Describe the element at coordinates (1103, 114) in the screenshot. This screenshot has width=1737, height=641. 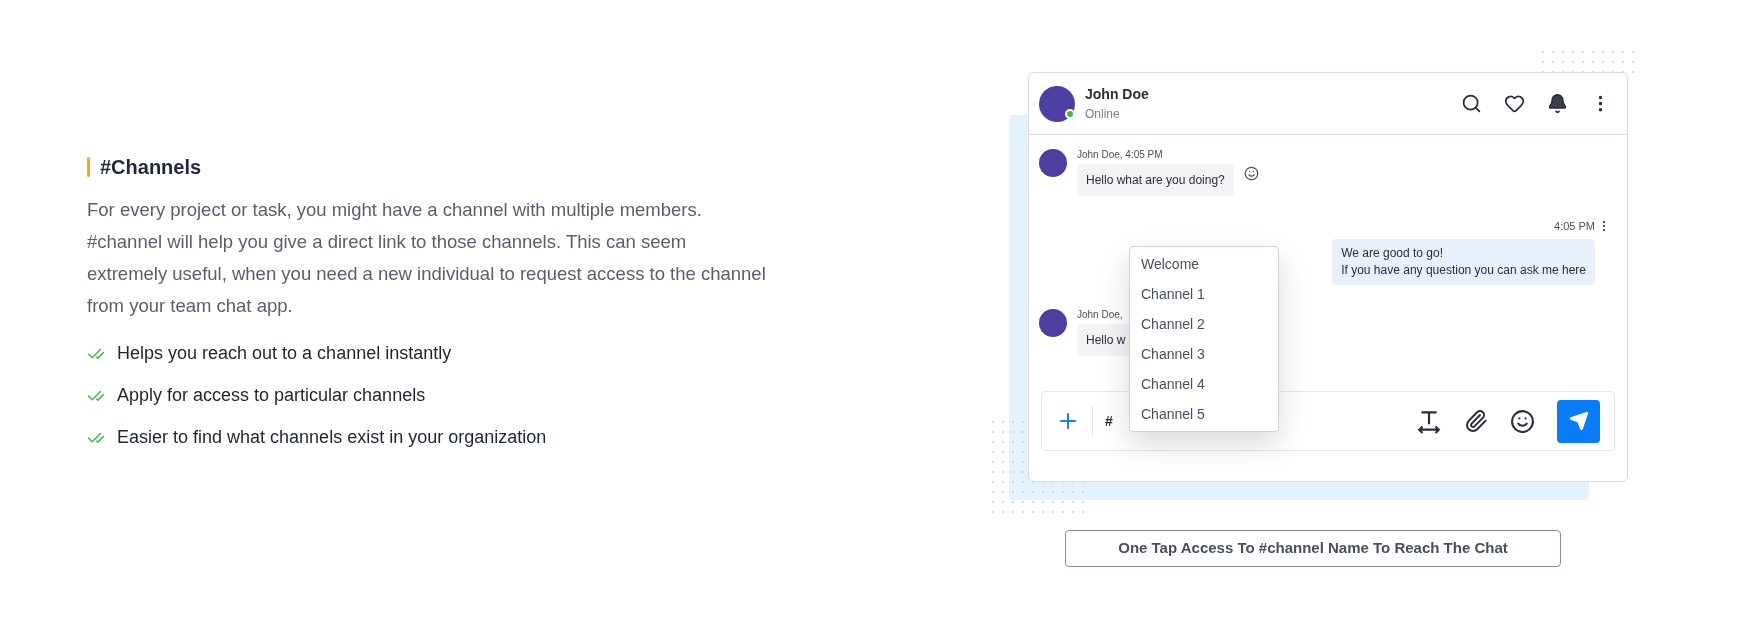
I see `contact-status: Online` at that location.